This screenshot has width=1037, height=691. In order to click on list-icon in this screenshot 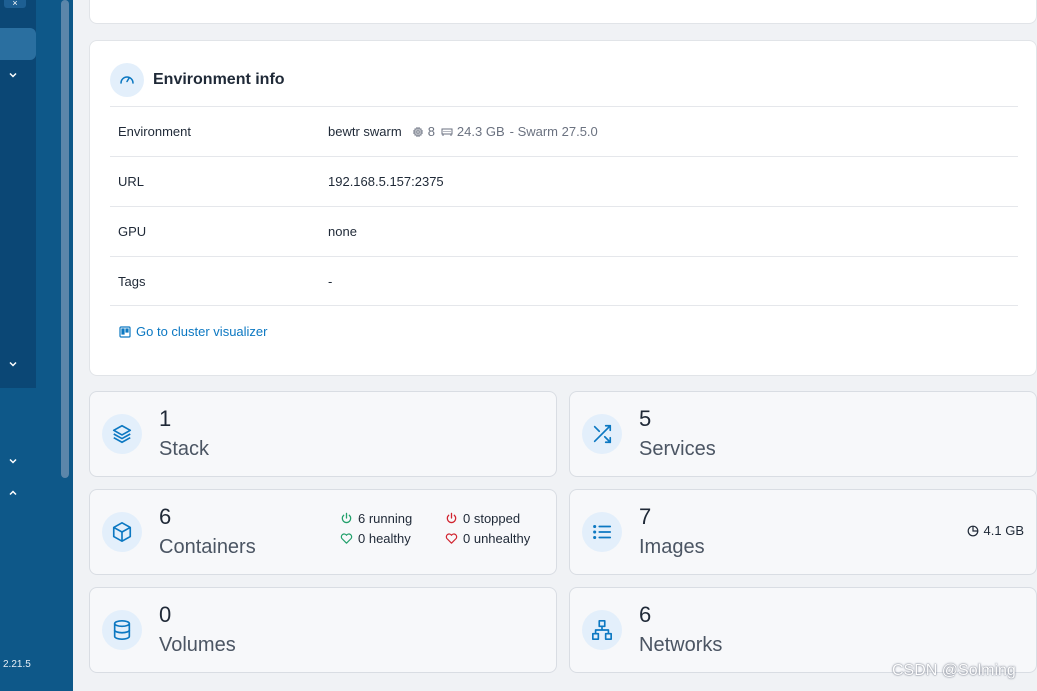, I will do `click(602, 532)`.